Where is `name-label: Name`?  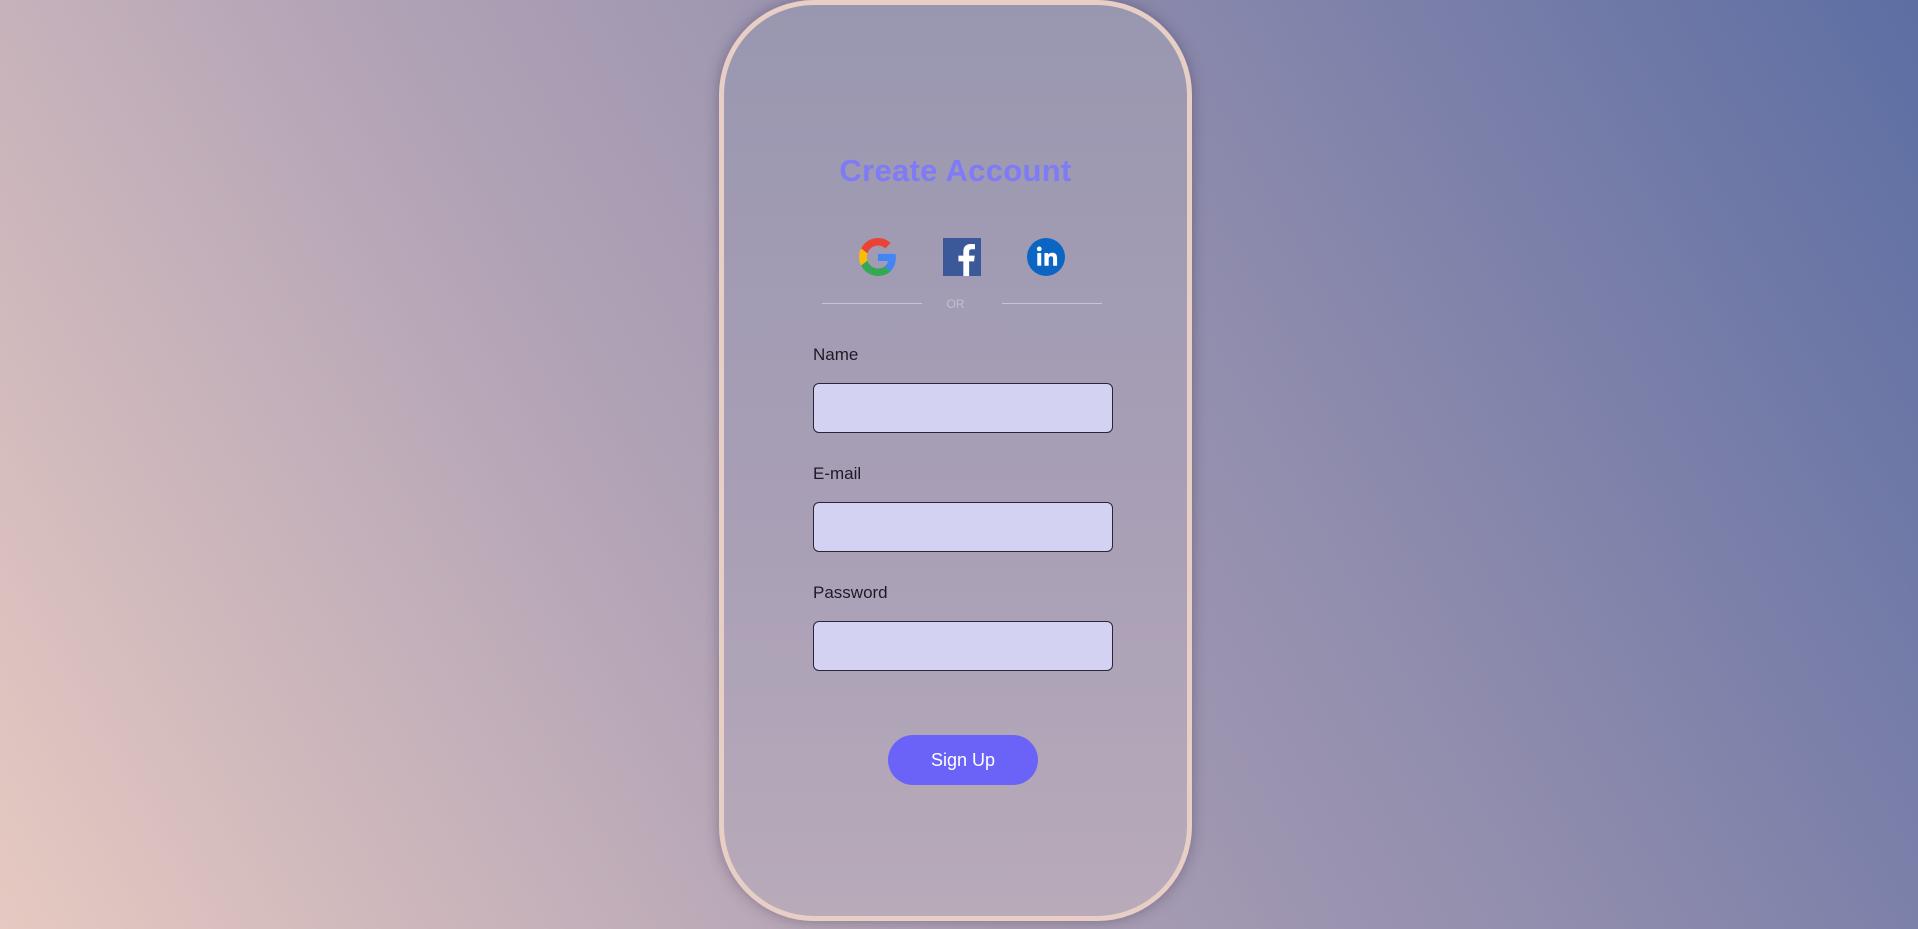
name-label: Name is located at coordinates (836, 354).